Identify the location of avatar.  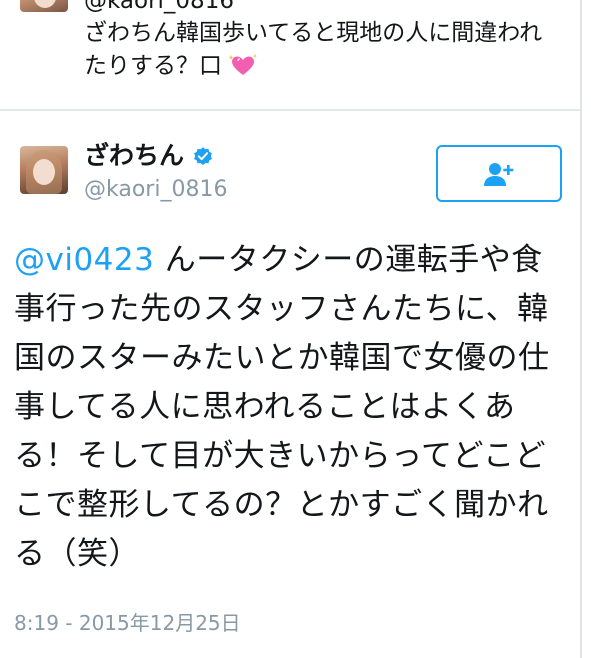
(44, 170).